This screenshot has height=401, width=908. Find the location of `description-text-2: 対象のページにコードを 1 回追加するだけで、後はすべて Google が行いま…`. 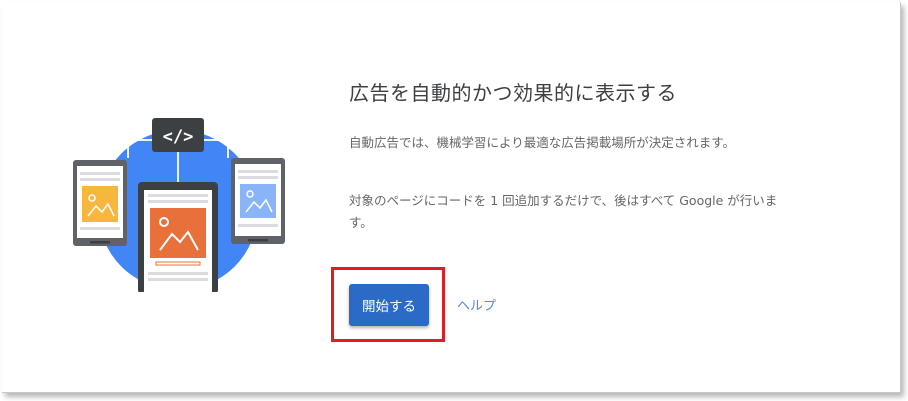

description-text-2: 対象のページにコードを 1 回追加するだけで、後はすべて Google が行いま… is located at coordinates (563, 211).